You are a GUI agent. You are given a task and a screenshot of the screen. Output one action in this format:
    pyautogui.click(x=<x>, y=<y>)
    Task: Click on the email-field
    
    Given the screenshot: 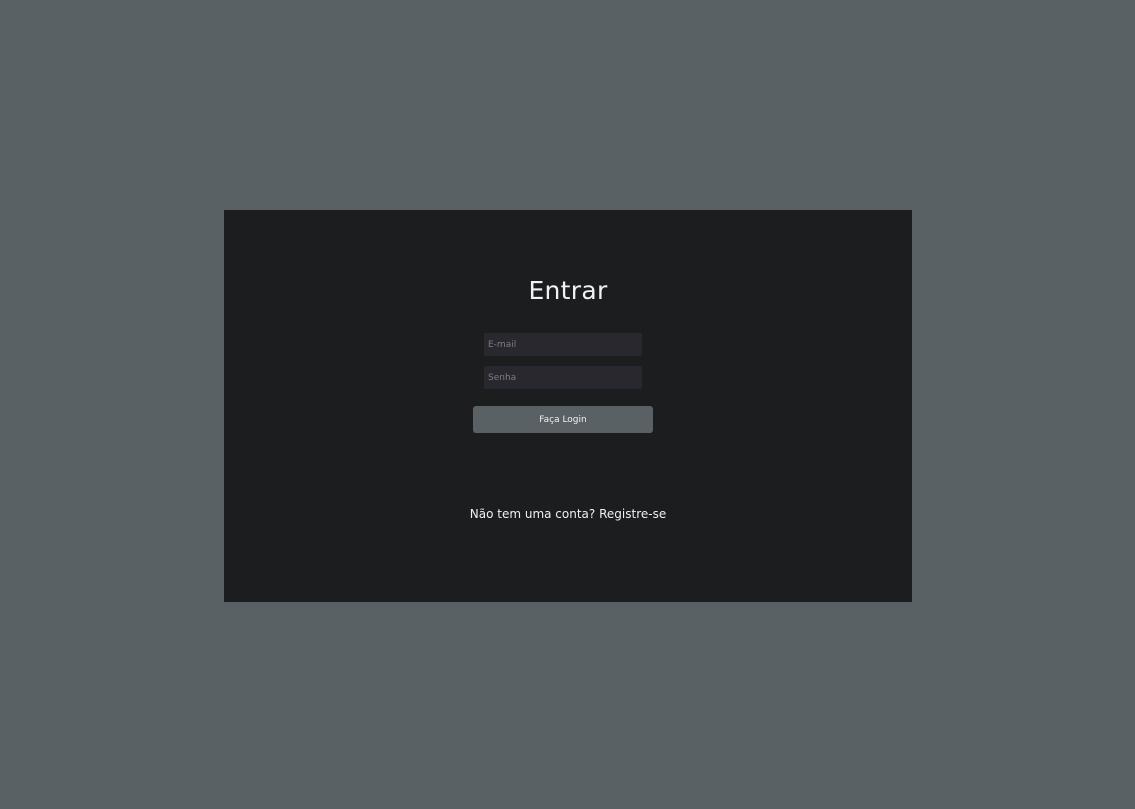 What is the action you would take?
    pyautogui.click(x=563, y=344)
    